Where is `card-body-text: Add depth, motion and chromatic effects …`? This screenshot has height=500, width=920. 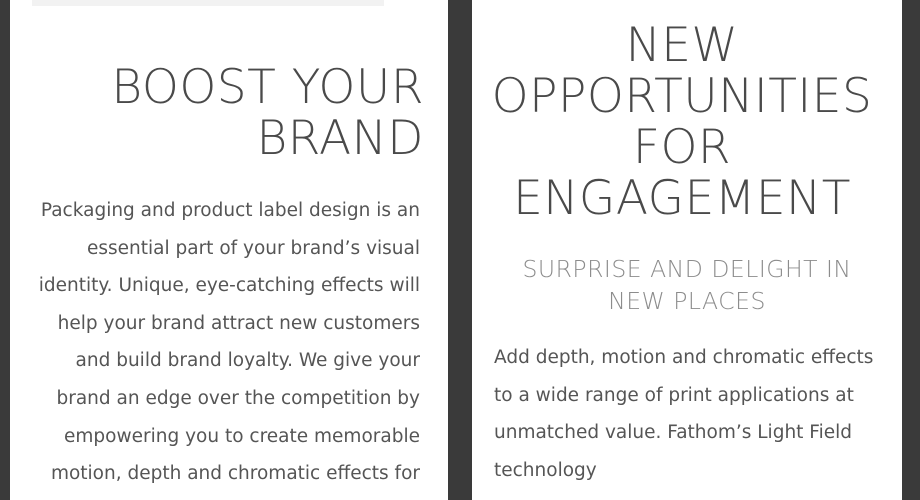
card-body-text: Add depth, motion and chromatic effects … is located at coordinates (684, 414).